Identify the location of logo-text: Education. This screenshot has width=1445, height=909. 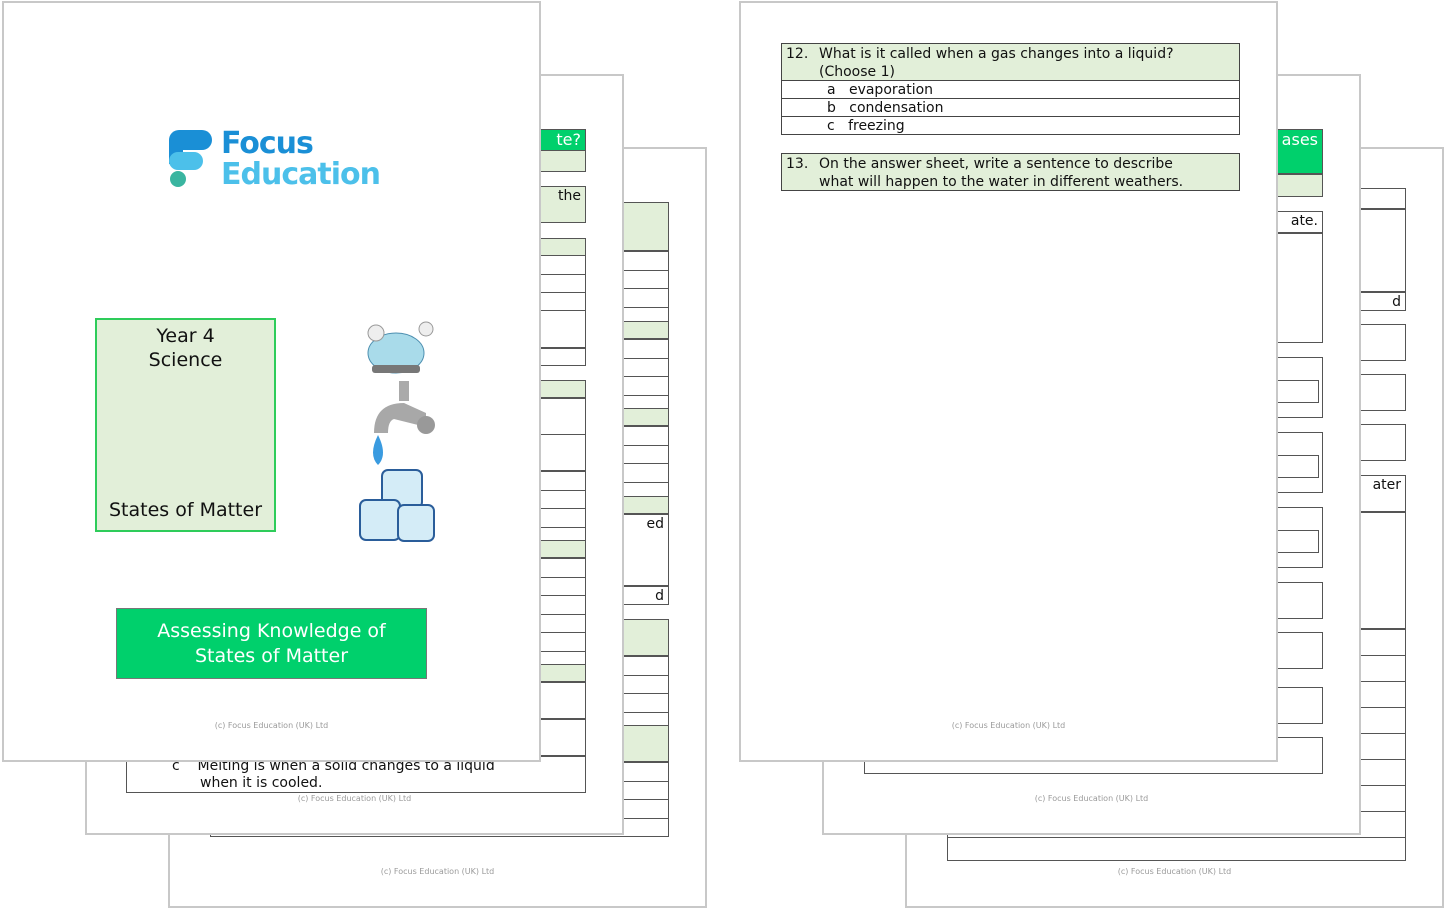
(301, 174).